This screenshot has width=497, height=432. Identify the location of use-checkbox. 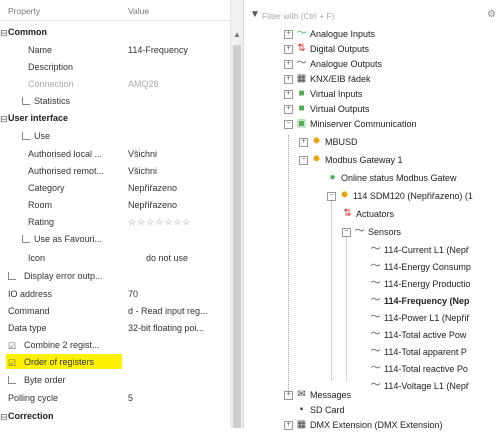
(26, 136).